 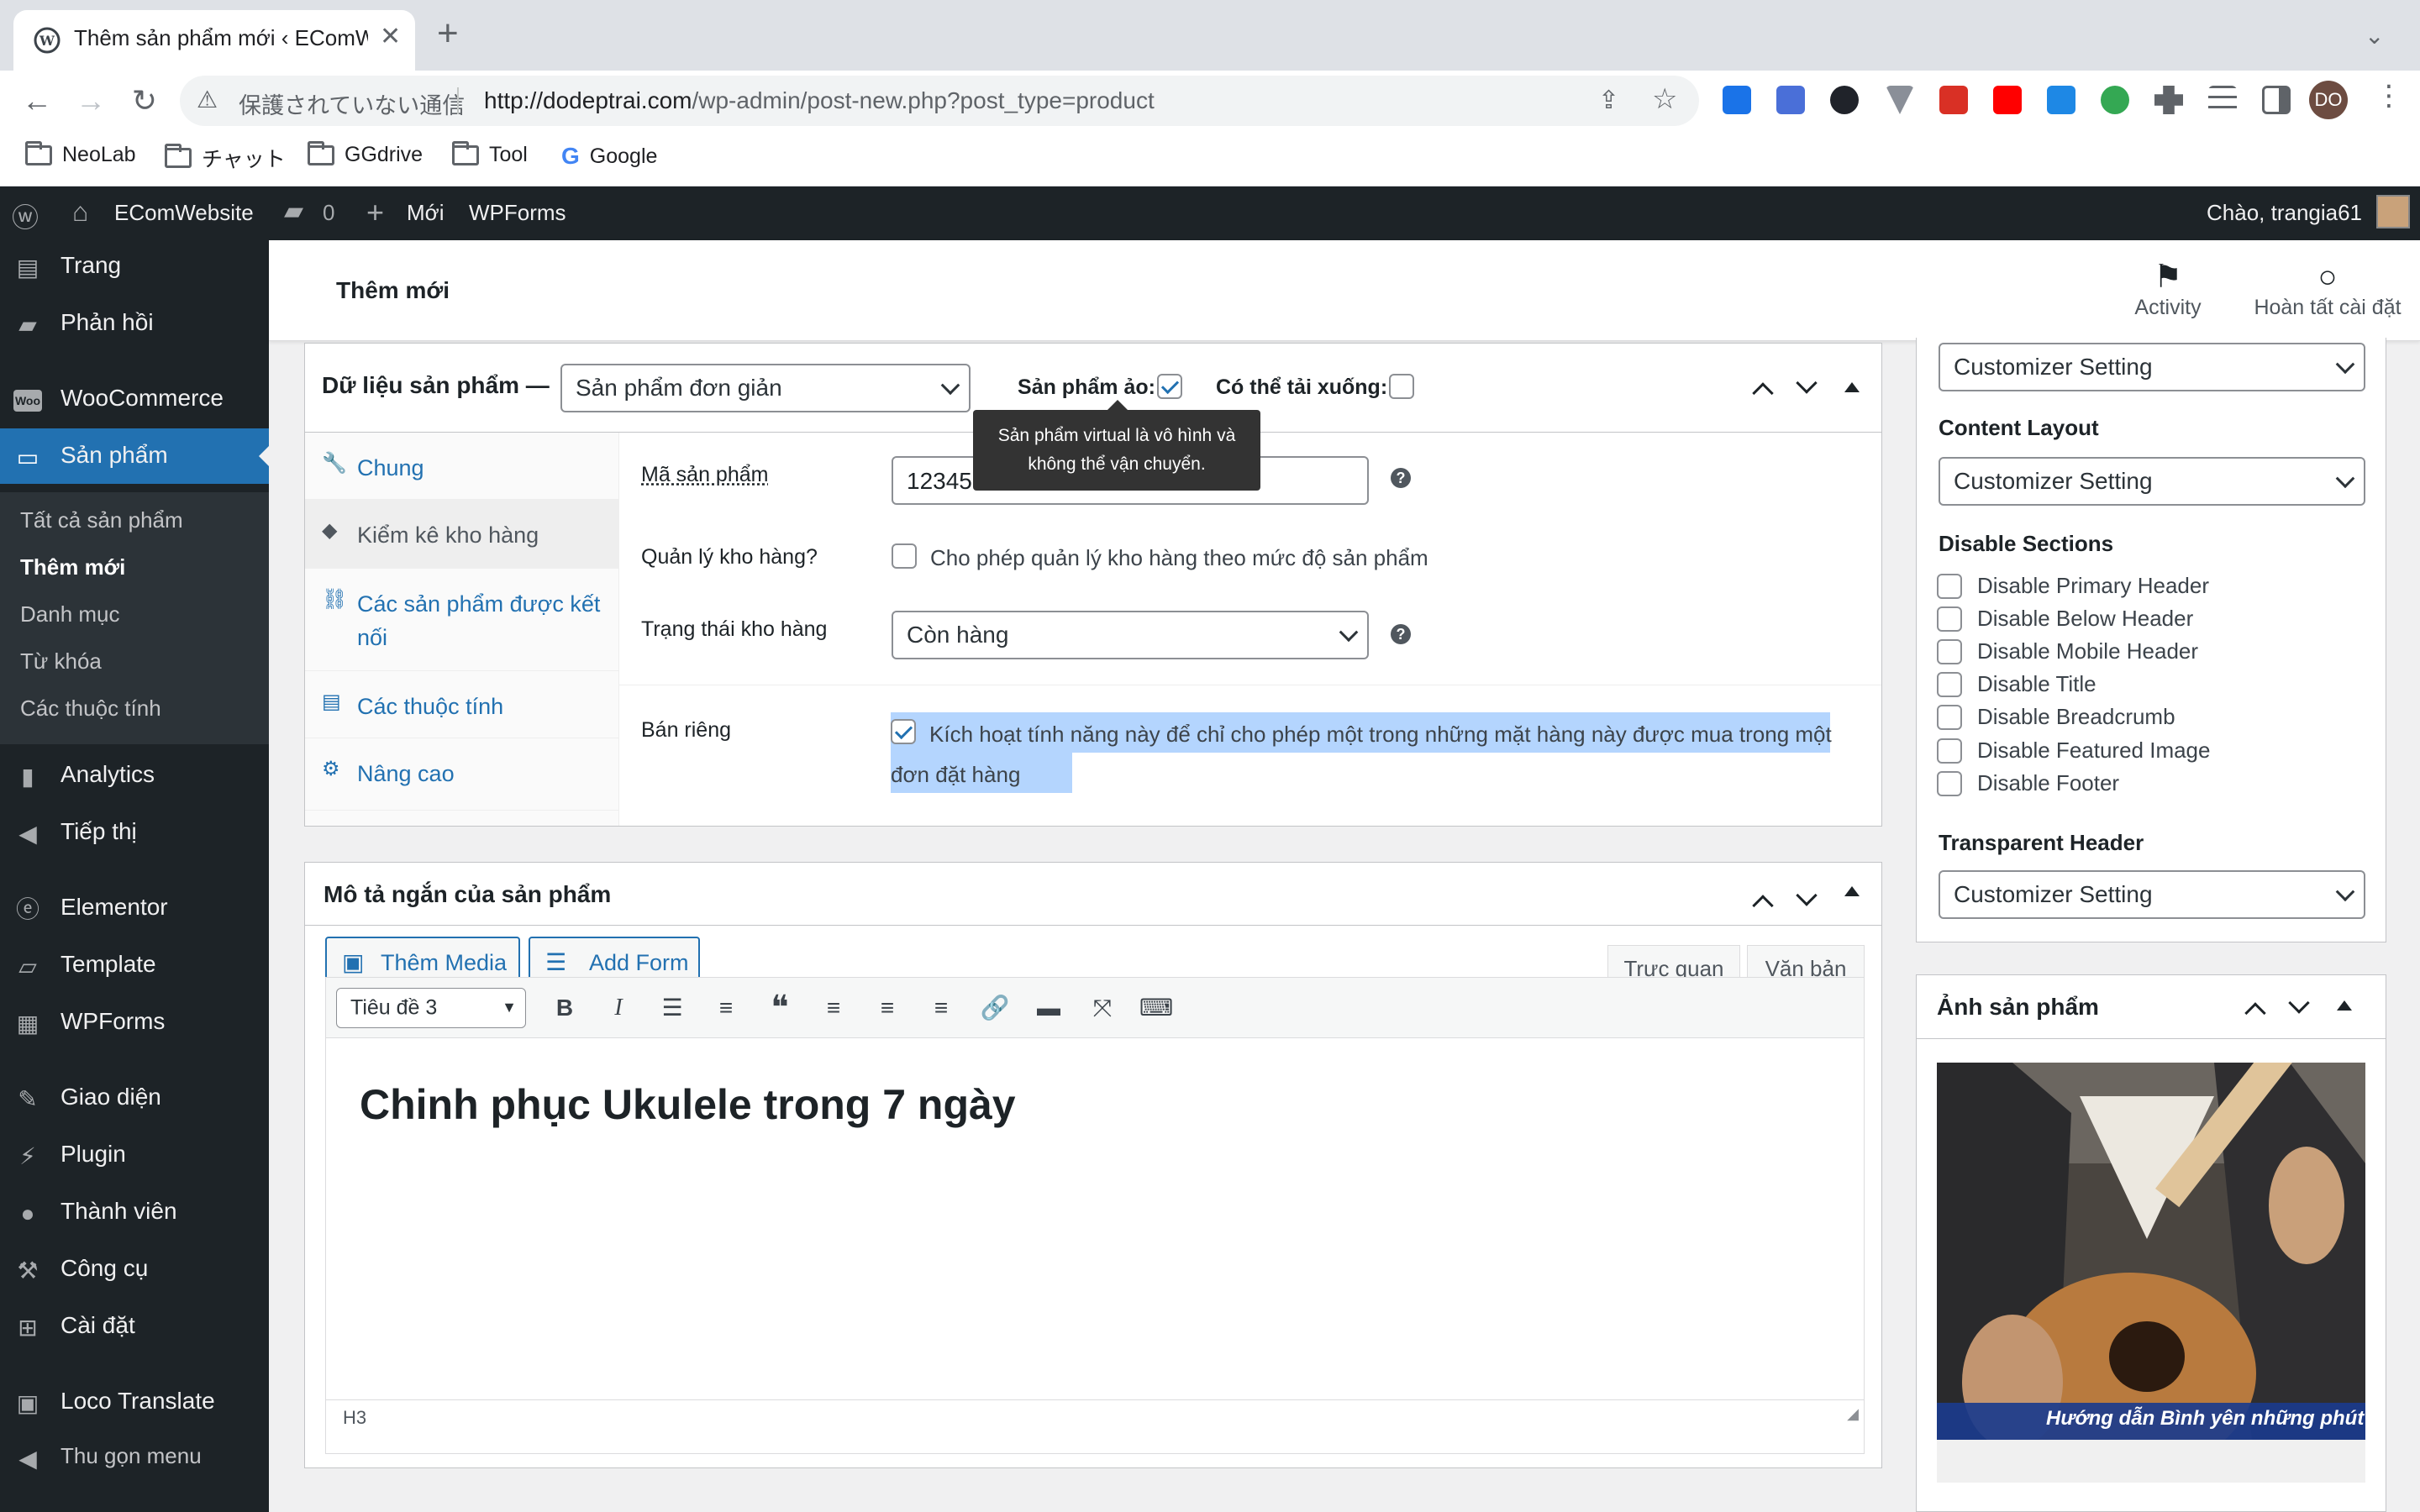 What do you see at coordinates (887, 1008) in the screenshot?
I see `align-center-icon: ≡` at bounding box center [887, 1008].